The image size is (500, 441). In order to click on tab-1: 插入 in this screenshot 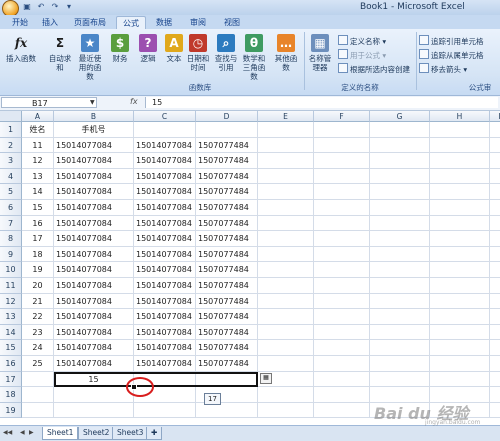, I will do `click(50, 22)`.